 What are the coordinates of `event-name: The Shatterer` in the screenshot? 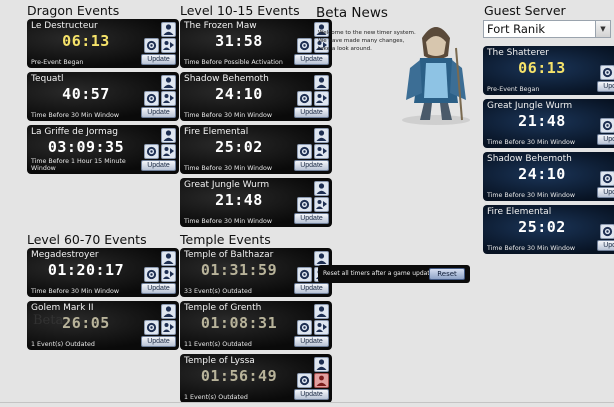 It's located at (518, 53).